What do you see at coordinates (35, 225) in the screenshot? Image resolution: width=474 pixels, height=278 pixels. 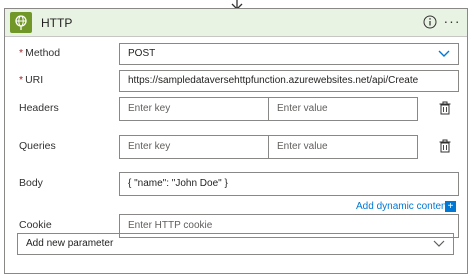 I see `cookie-label: Cookie` at bounding box center [35, 225].